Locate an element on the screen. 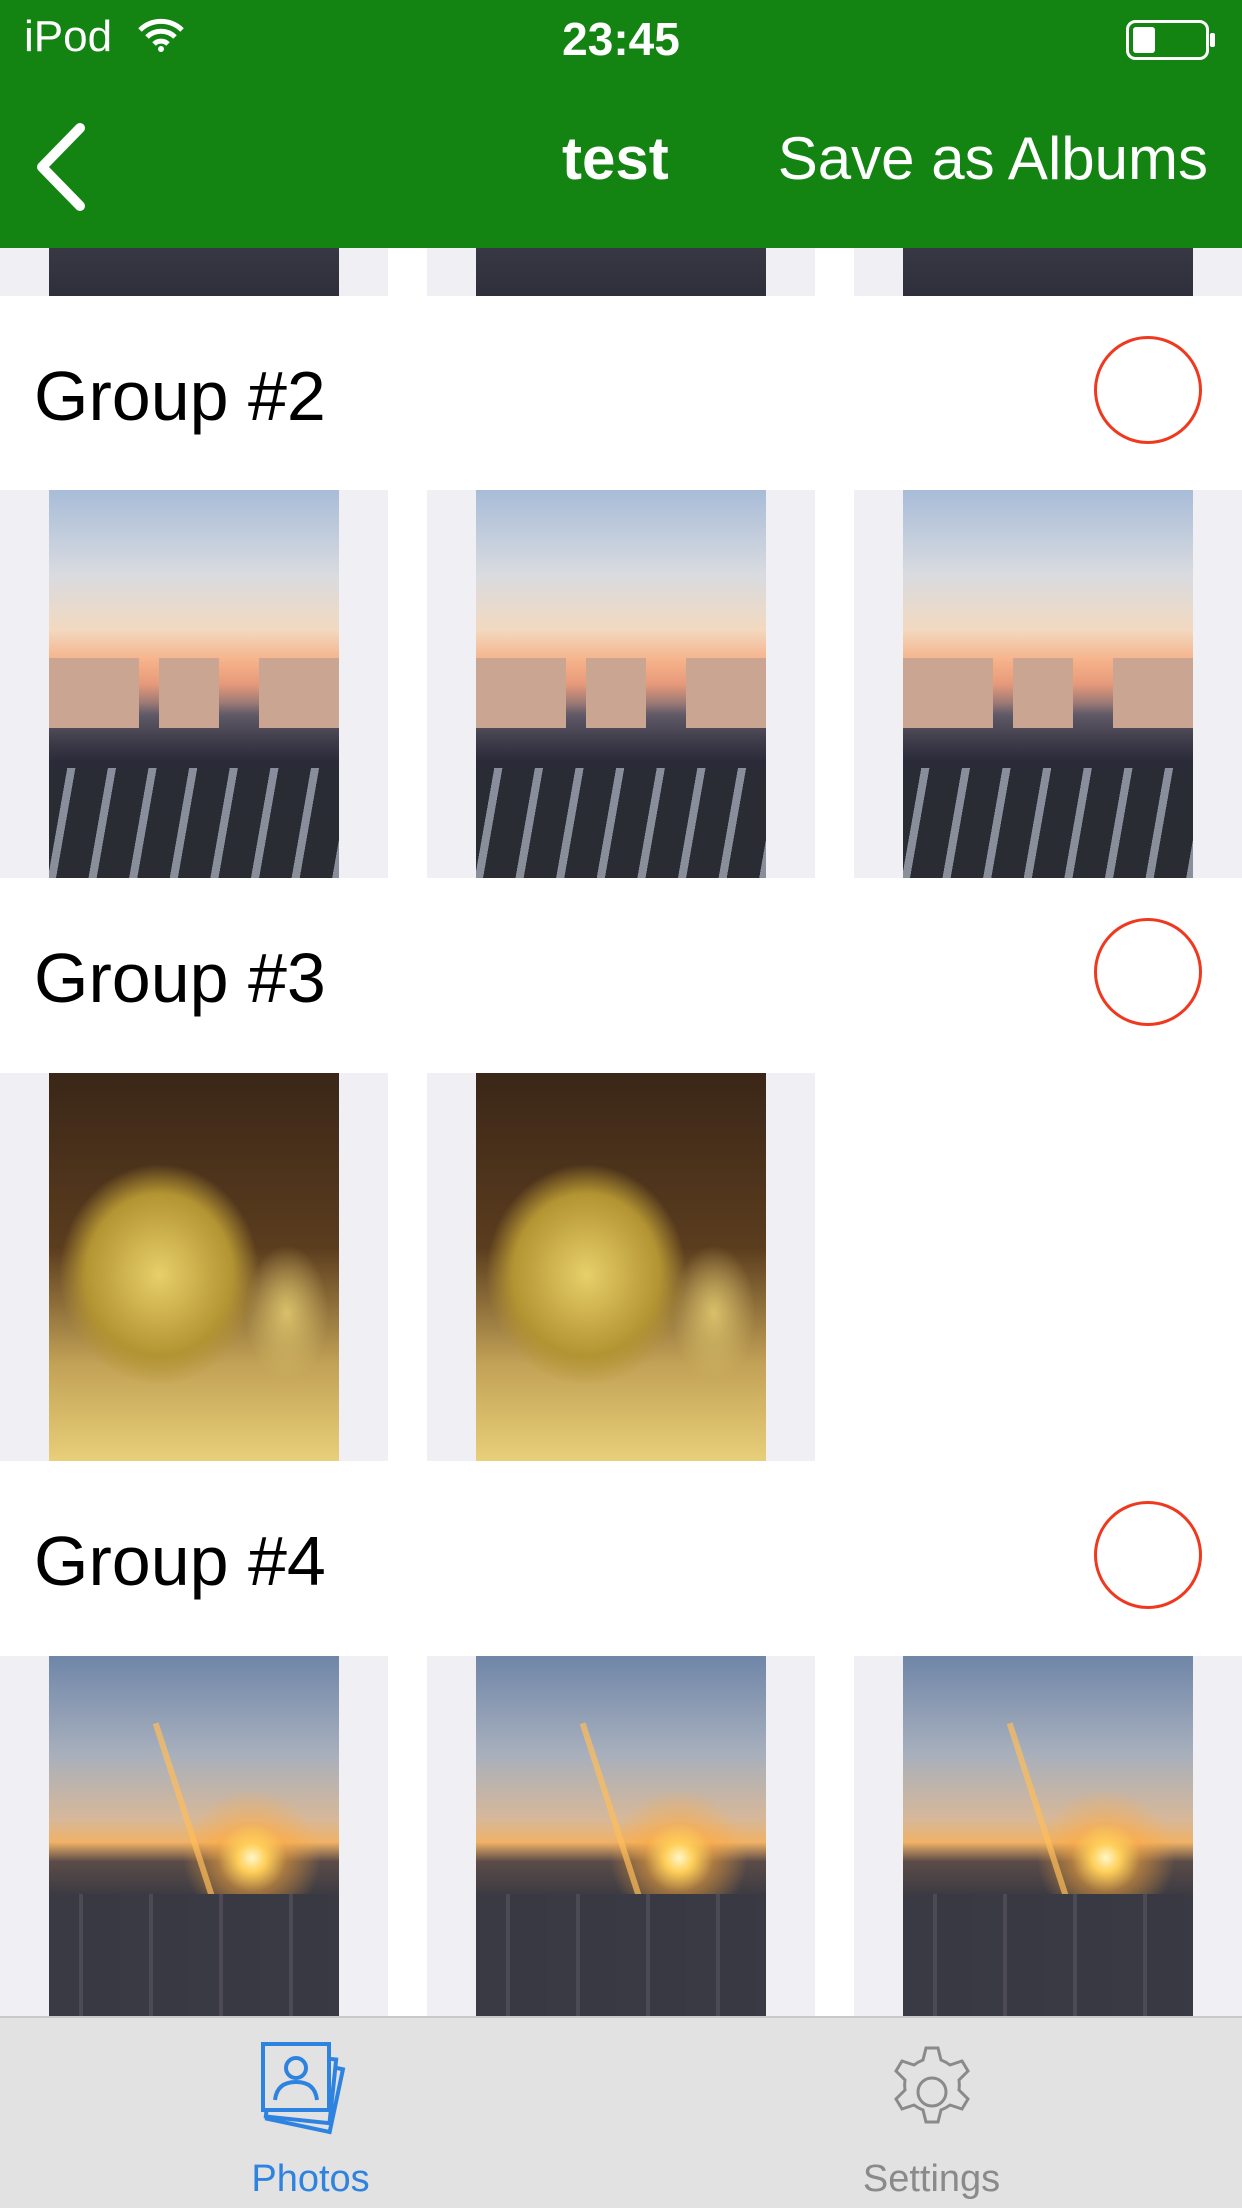 The image size is (1242, 2210). group-header: Group #4 is located at coordinates (621, 1558).